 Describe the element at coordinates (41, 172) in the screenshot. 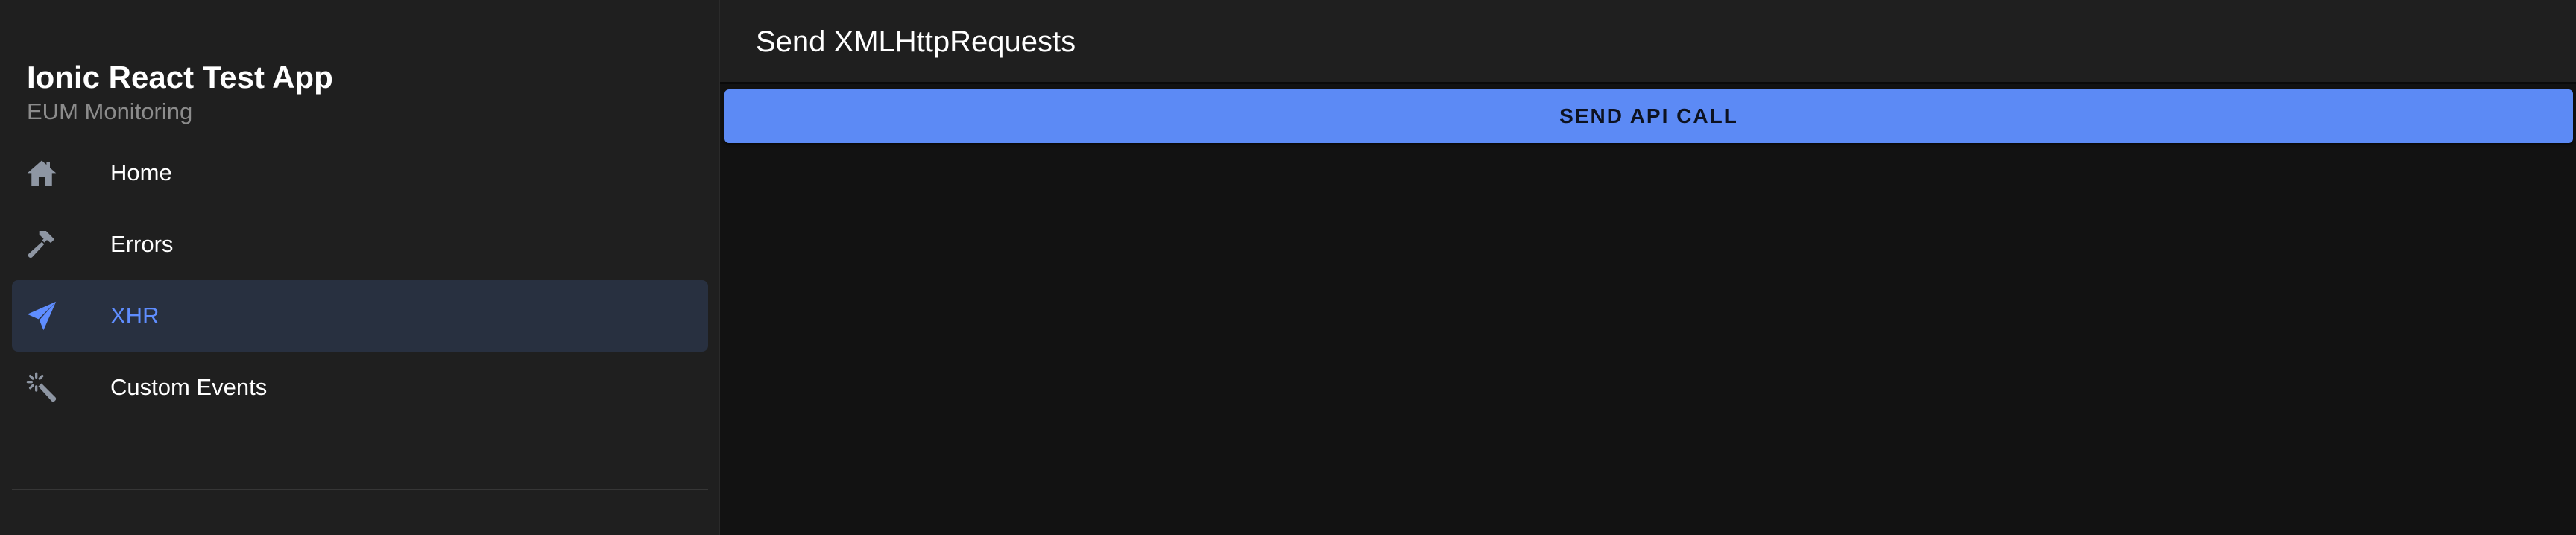

I see `home-icon` at that location.